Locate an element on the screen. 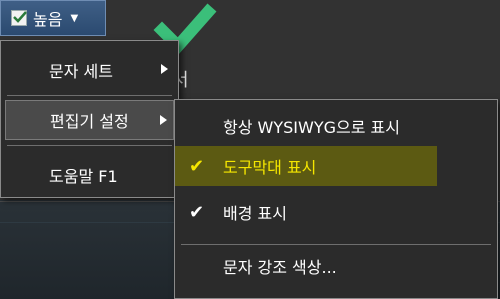 The image size is (500, 299). submenu-item-always-wysiwyg: 항상 WYSIWYG으로 표시 is located at coordinates (336, 126).